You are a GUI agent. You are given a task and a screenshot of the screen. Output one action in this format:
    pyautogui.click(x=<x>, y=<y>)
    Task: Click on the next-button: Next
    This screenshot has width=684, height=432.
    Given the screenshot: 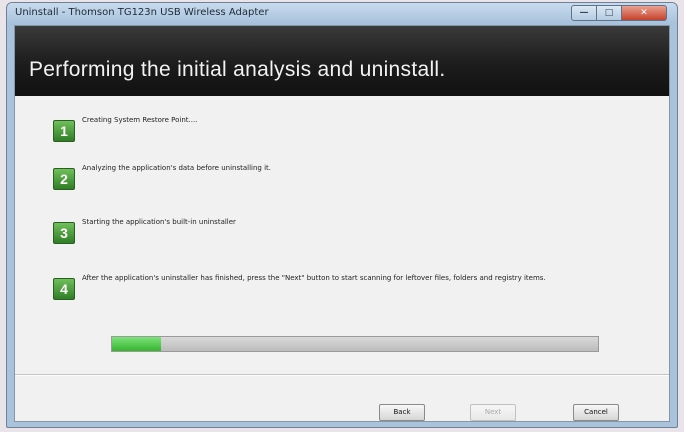 What is the action you would take?
    pyautogui.click(x=493, y=412)
    